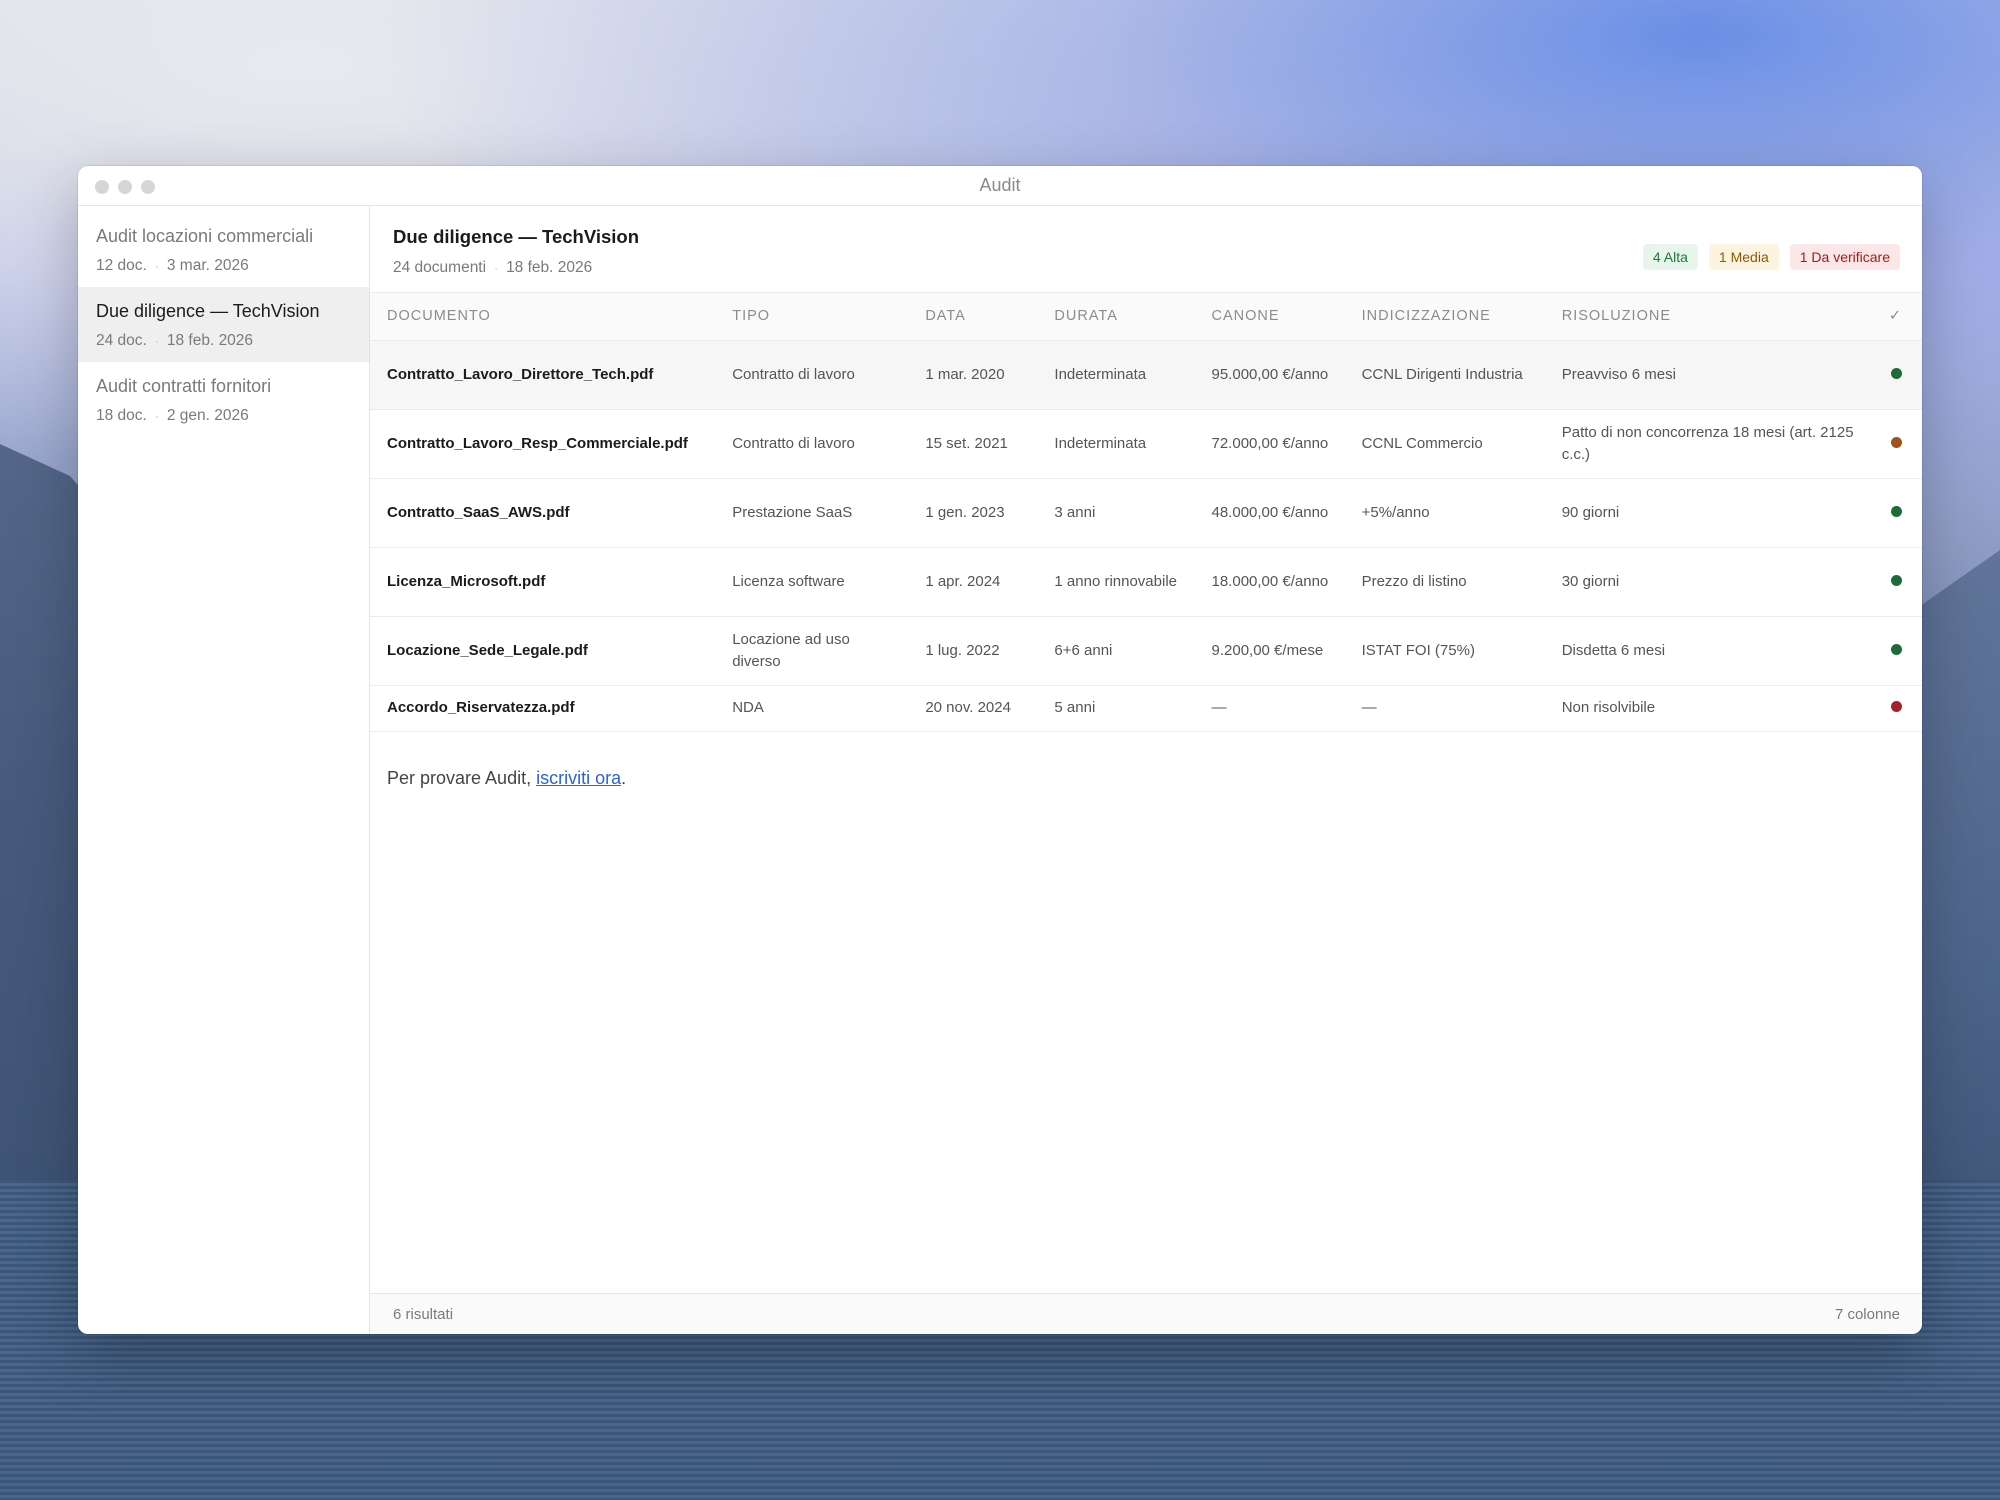 The image size is (2000, 1500). What do you see at coordinates (549, 267) in the screenshot?
I see `page-date: 18 feb. 2026` at bounding box center [549, 267].